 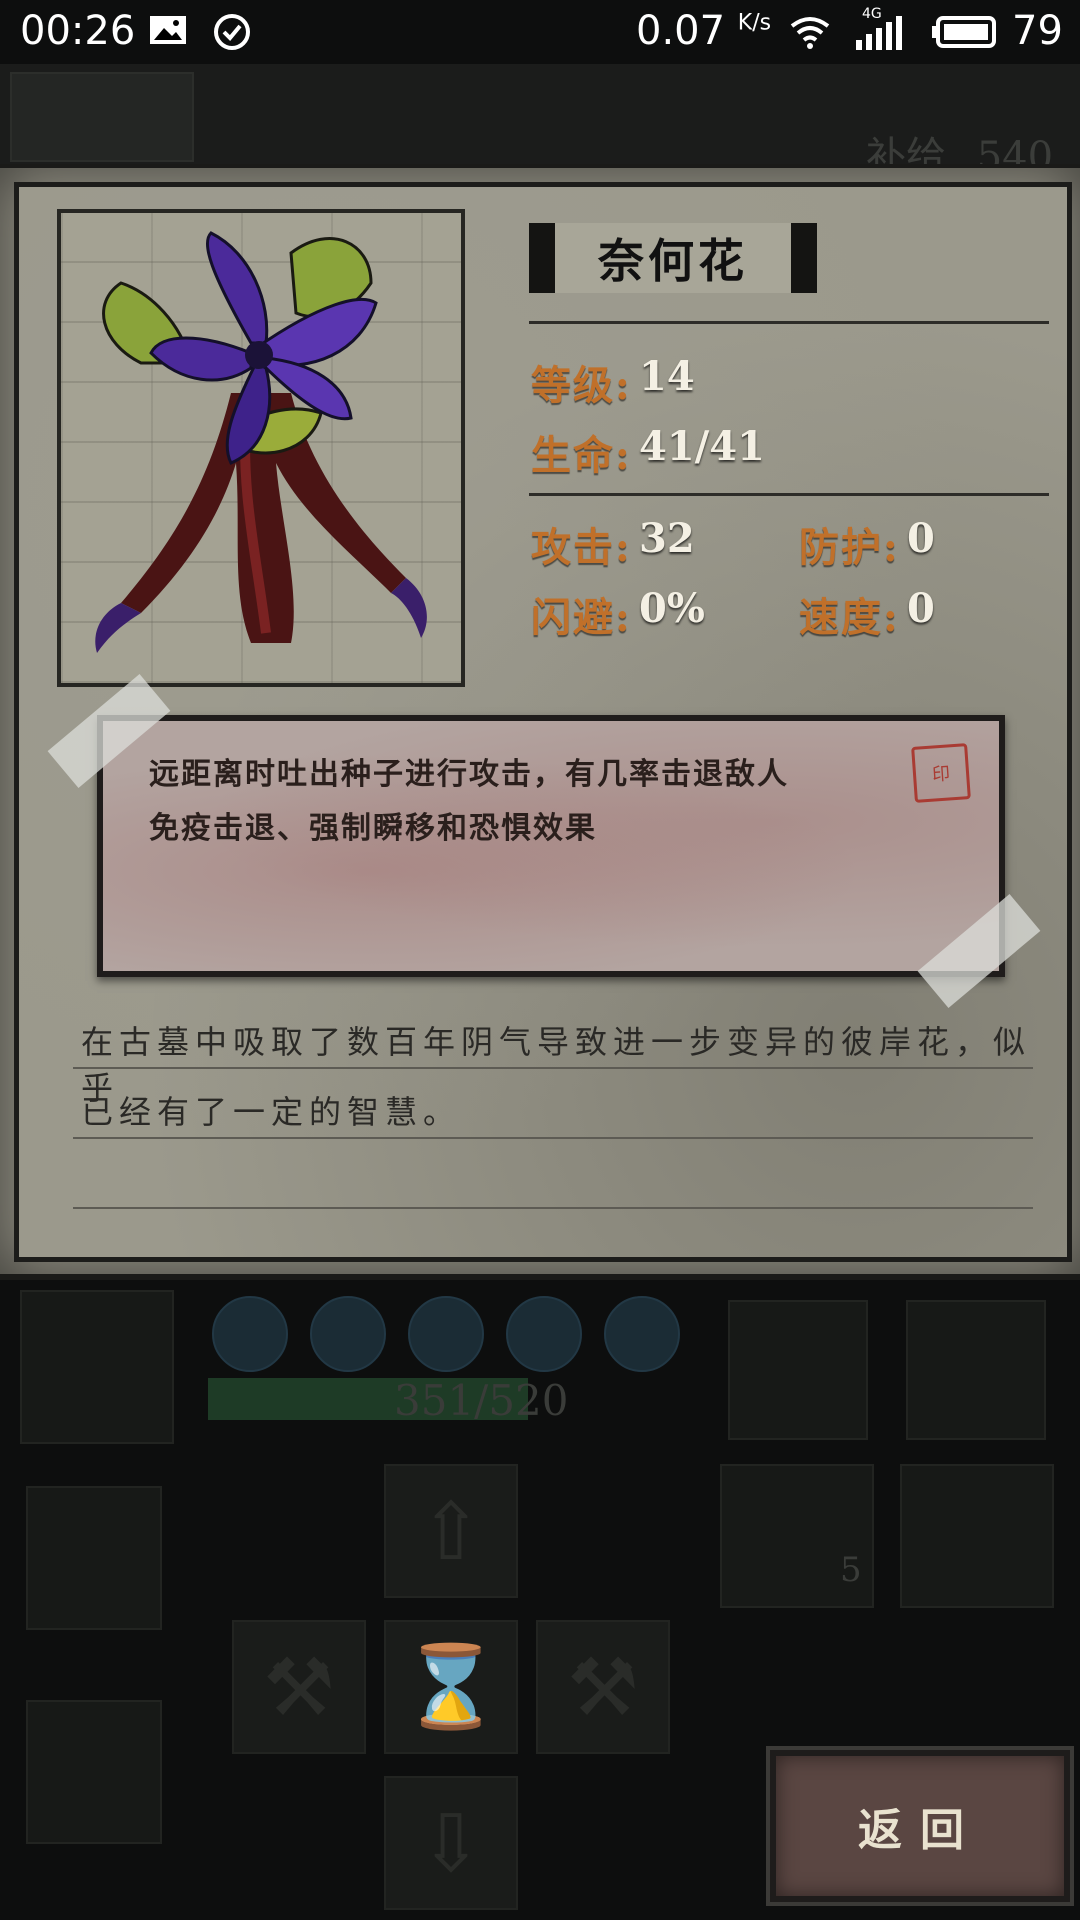 What do you see at coordinates (672, 608) in the screenshot?
I see `dodge-value: 0%` at bounding box center [672, 608].